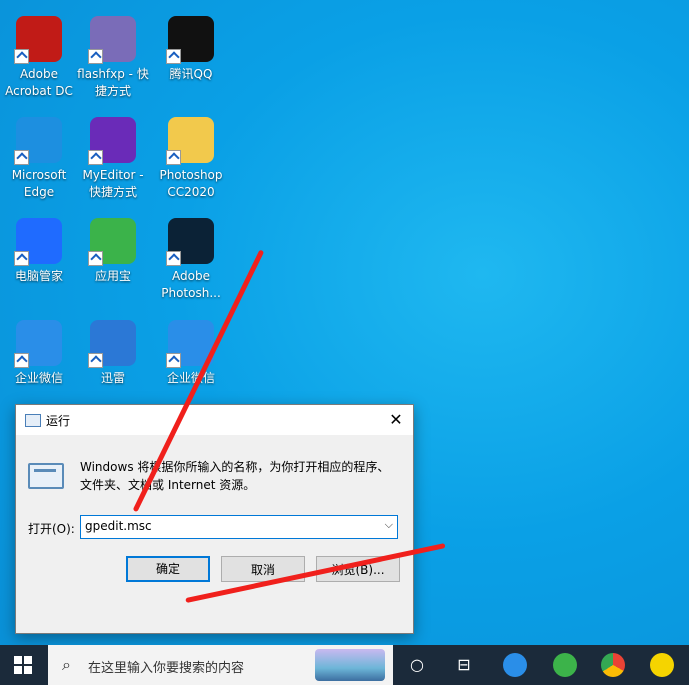 The image size is (689, 685). I want to click on desktop-icon-wecom: 企业微信, so click(39, 353).